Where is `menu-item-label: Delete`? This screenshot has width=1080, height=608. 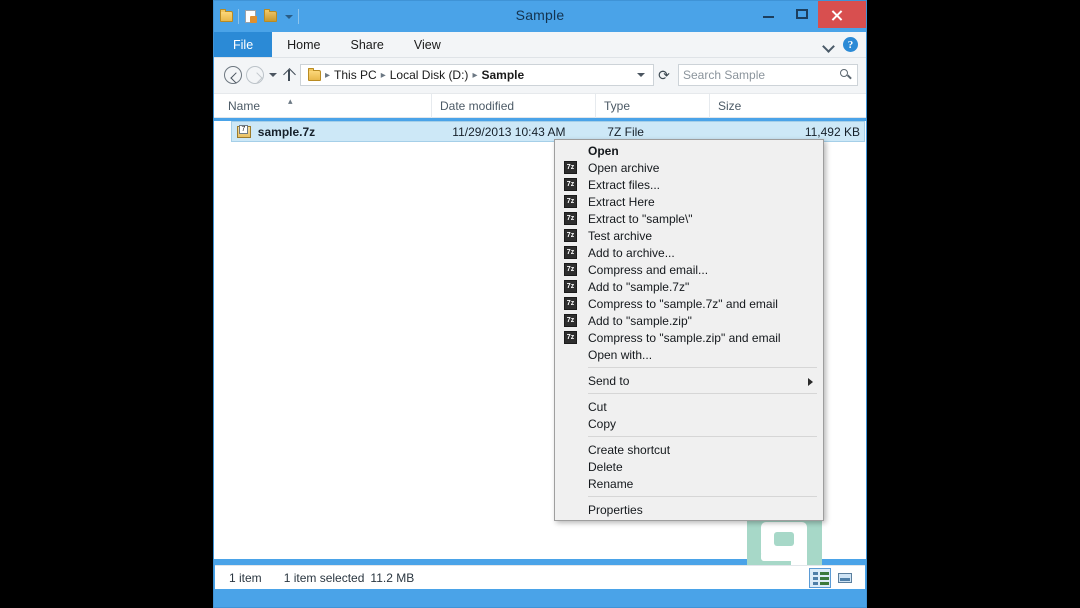 menu-item-label: Delete is located at coordinates (605, 466).